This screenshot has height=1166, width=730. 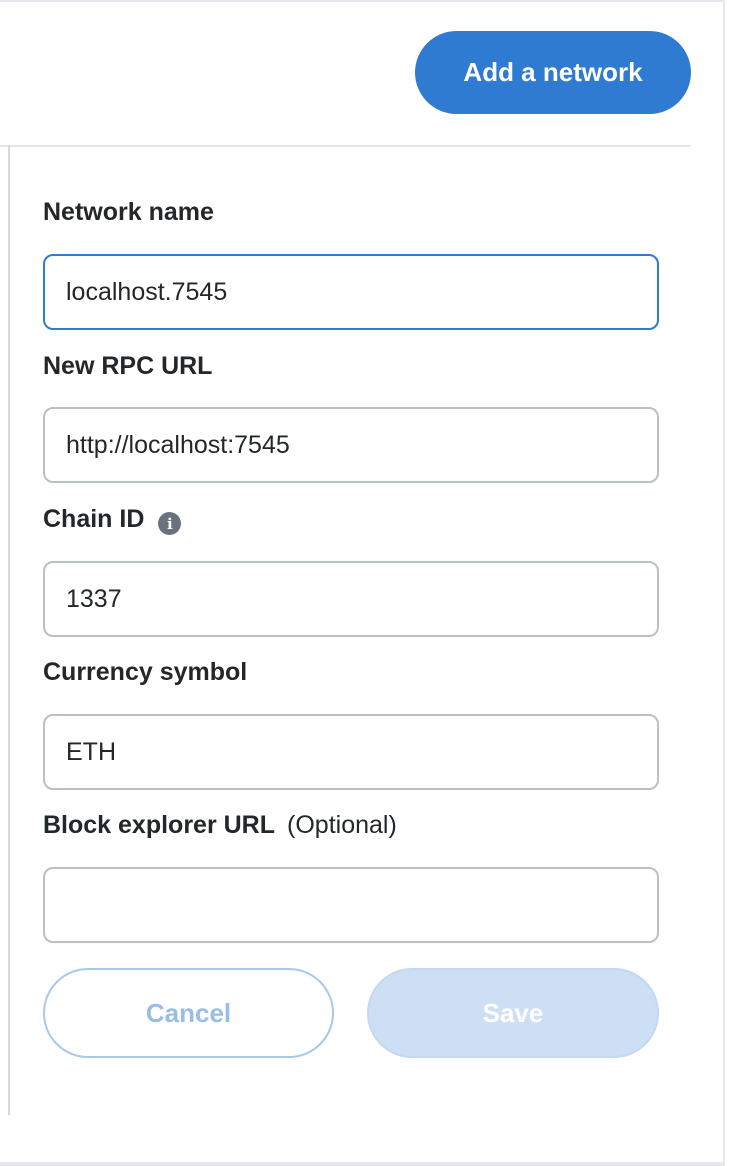 I want to click on network-name-label-text: Network name, so click(x=128, y=212).